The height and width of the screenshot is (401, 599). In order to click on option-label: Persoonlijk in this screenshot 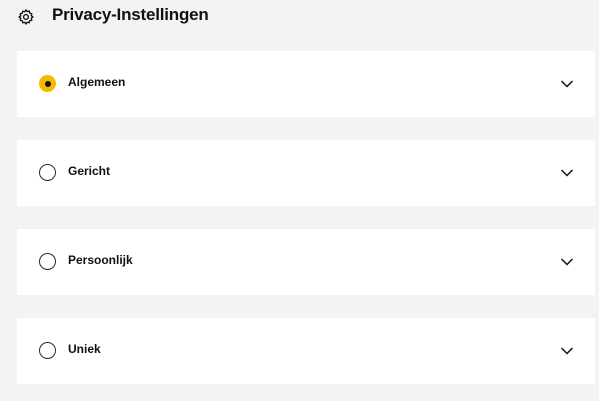, I will do `click(100, 260)`.